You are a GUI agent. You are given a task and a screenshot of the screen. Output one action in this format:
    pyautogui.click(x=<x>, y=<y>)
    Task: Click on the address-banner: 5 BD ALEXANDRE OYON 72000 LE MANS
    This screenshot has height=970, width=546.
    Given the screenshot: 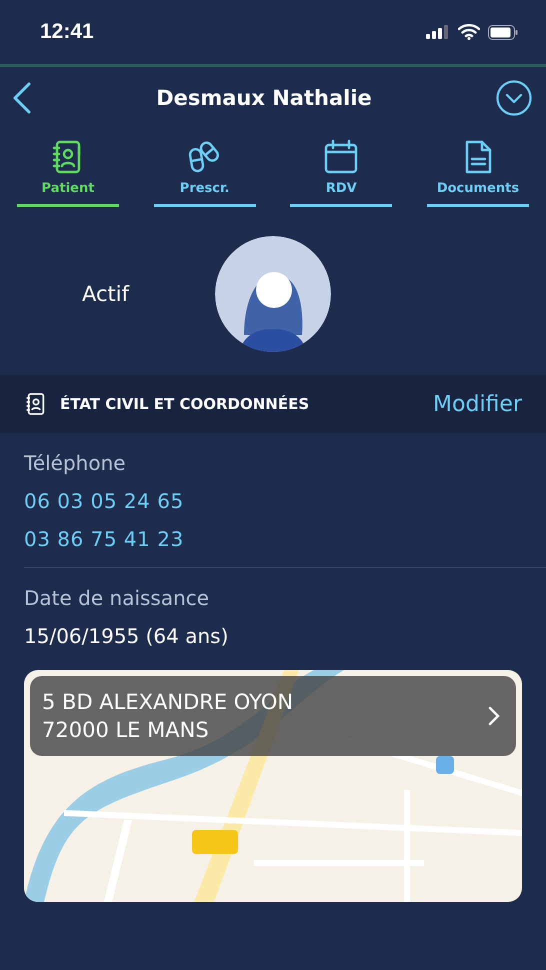 What is the action you would take?
    pyautogui.click(x=273, y=716)
    